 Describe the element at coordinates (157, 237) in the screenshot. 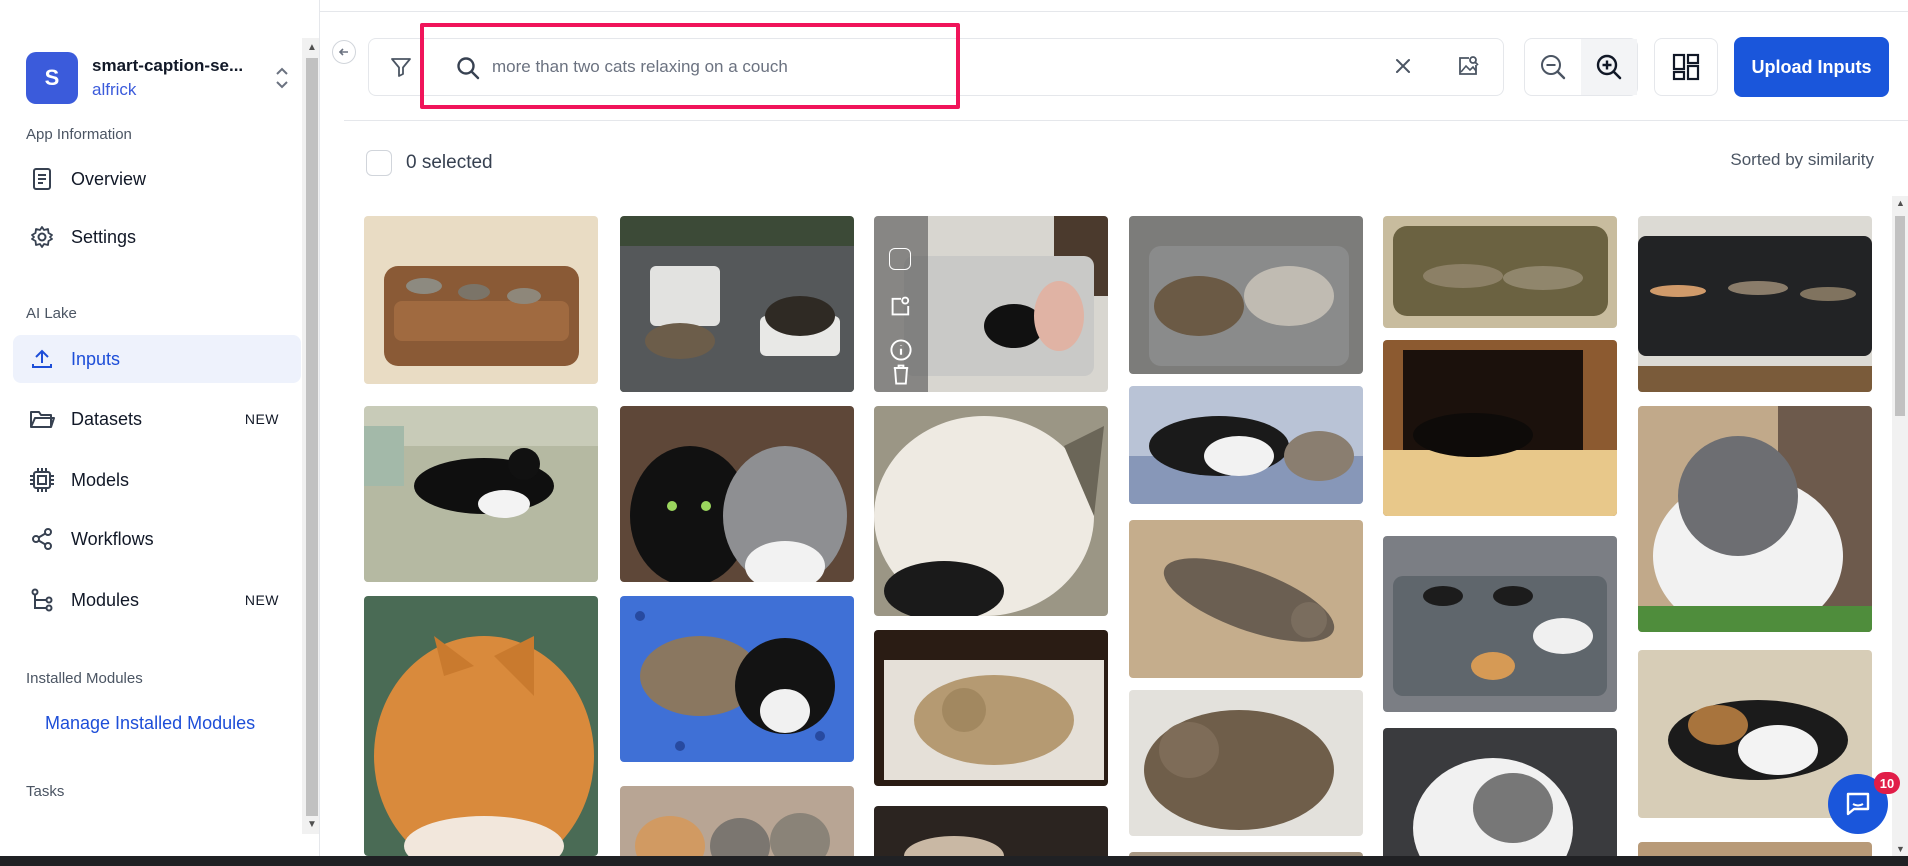

I see `sidebar-item-settings: Settings` at that location.